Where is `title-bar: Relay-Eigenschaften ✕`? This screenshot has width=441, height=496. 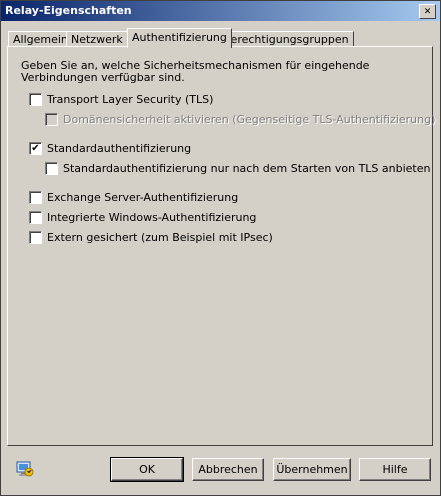 title-bar: Relay-Eigenschaften ✕ is located at coordinates (220, 11).